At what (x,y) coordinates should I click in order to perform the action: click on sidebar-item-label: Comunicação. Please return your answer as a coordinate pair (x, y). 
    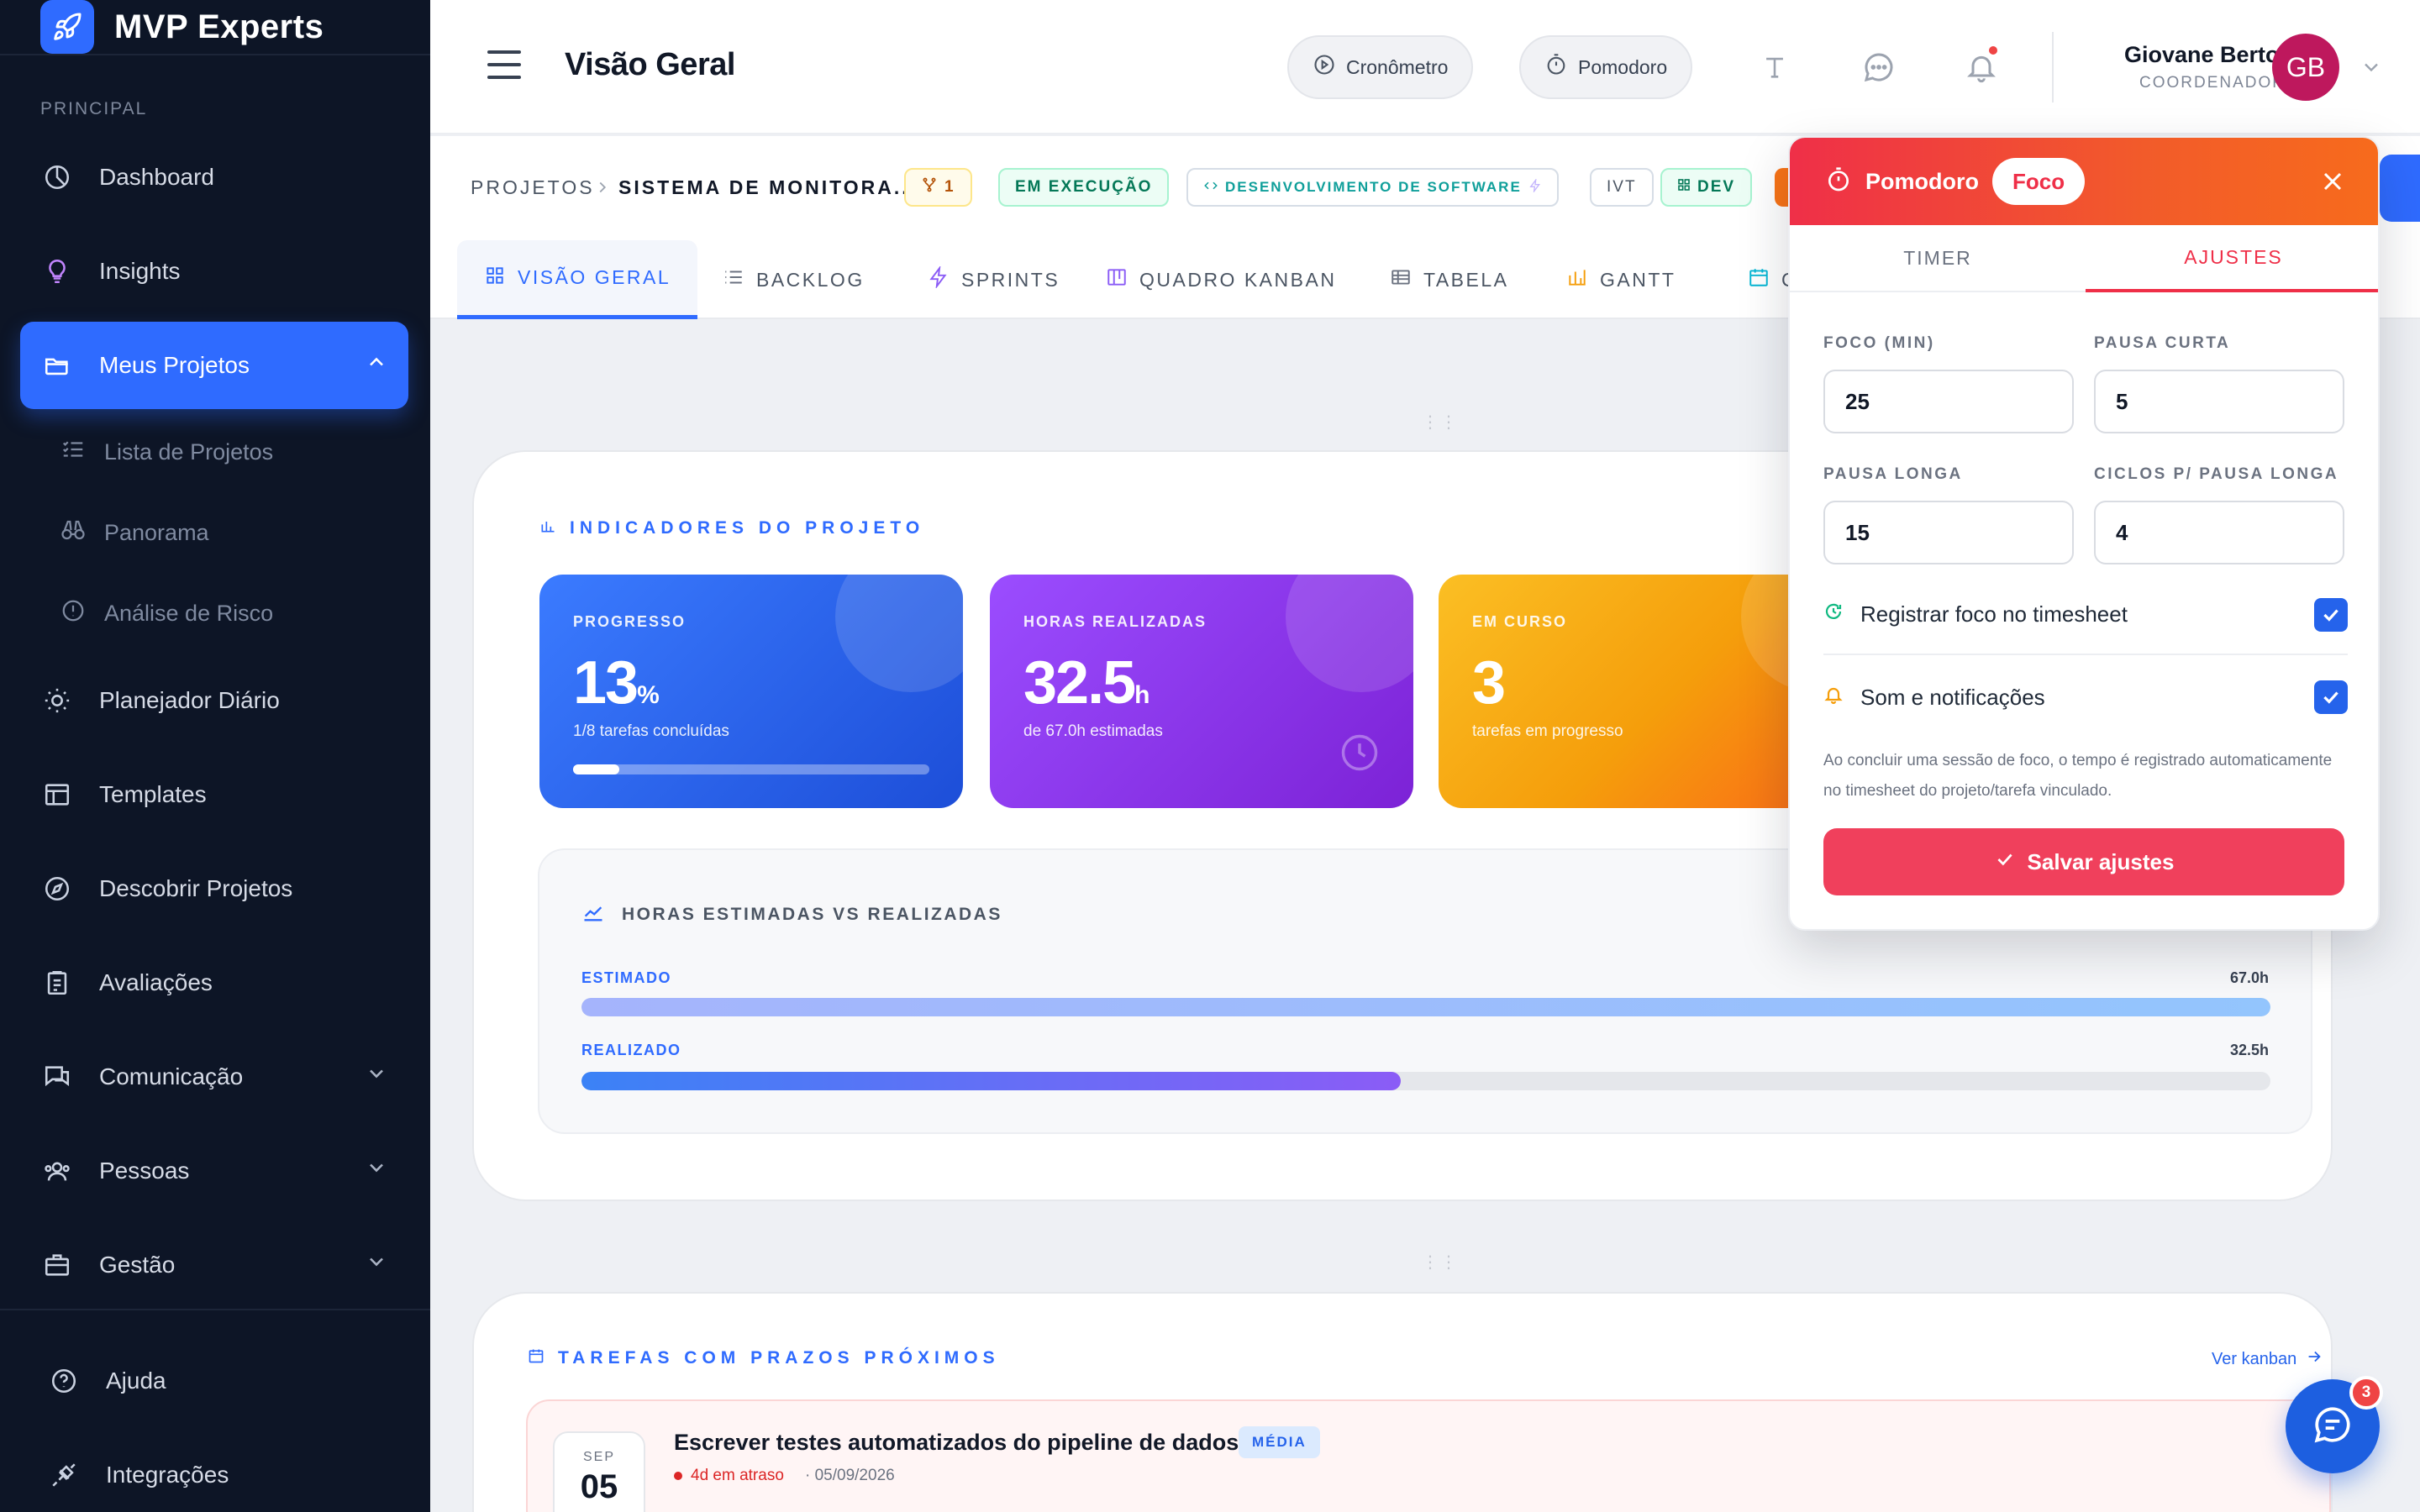
    Looking at the image, I should click on (172, 1076).